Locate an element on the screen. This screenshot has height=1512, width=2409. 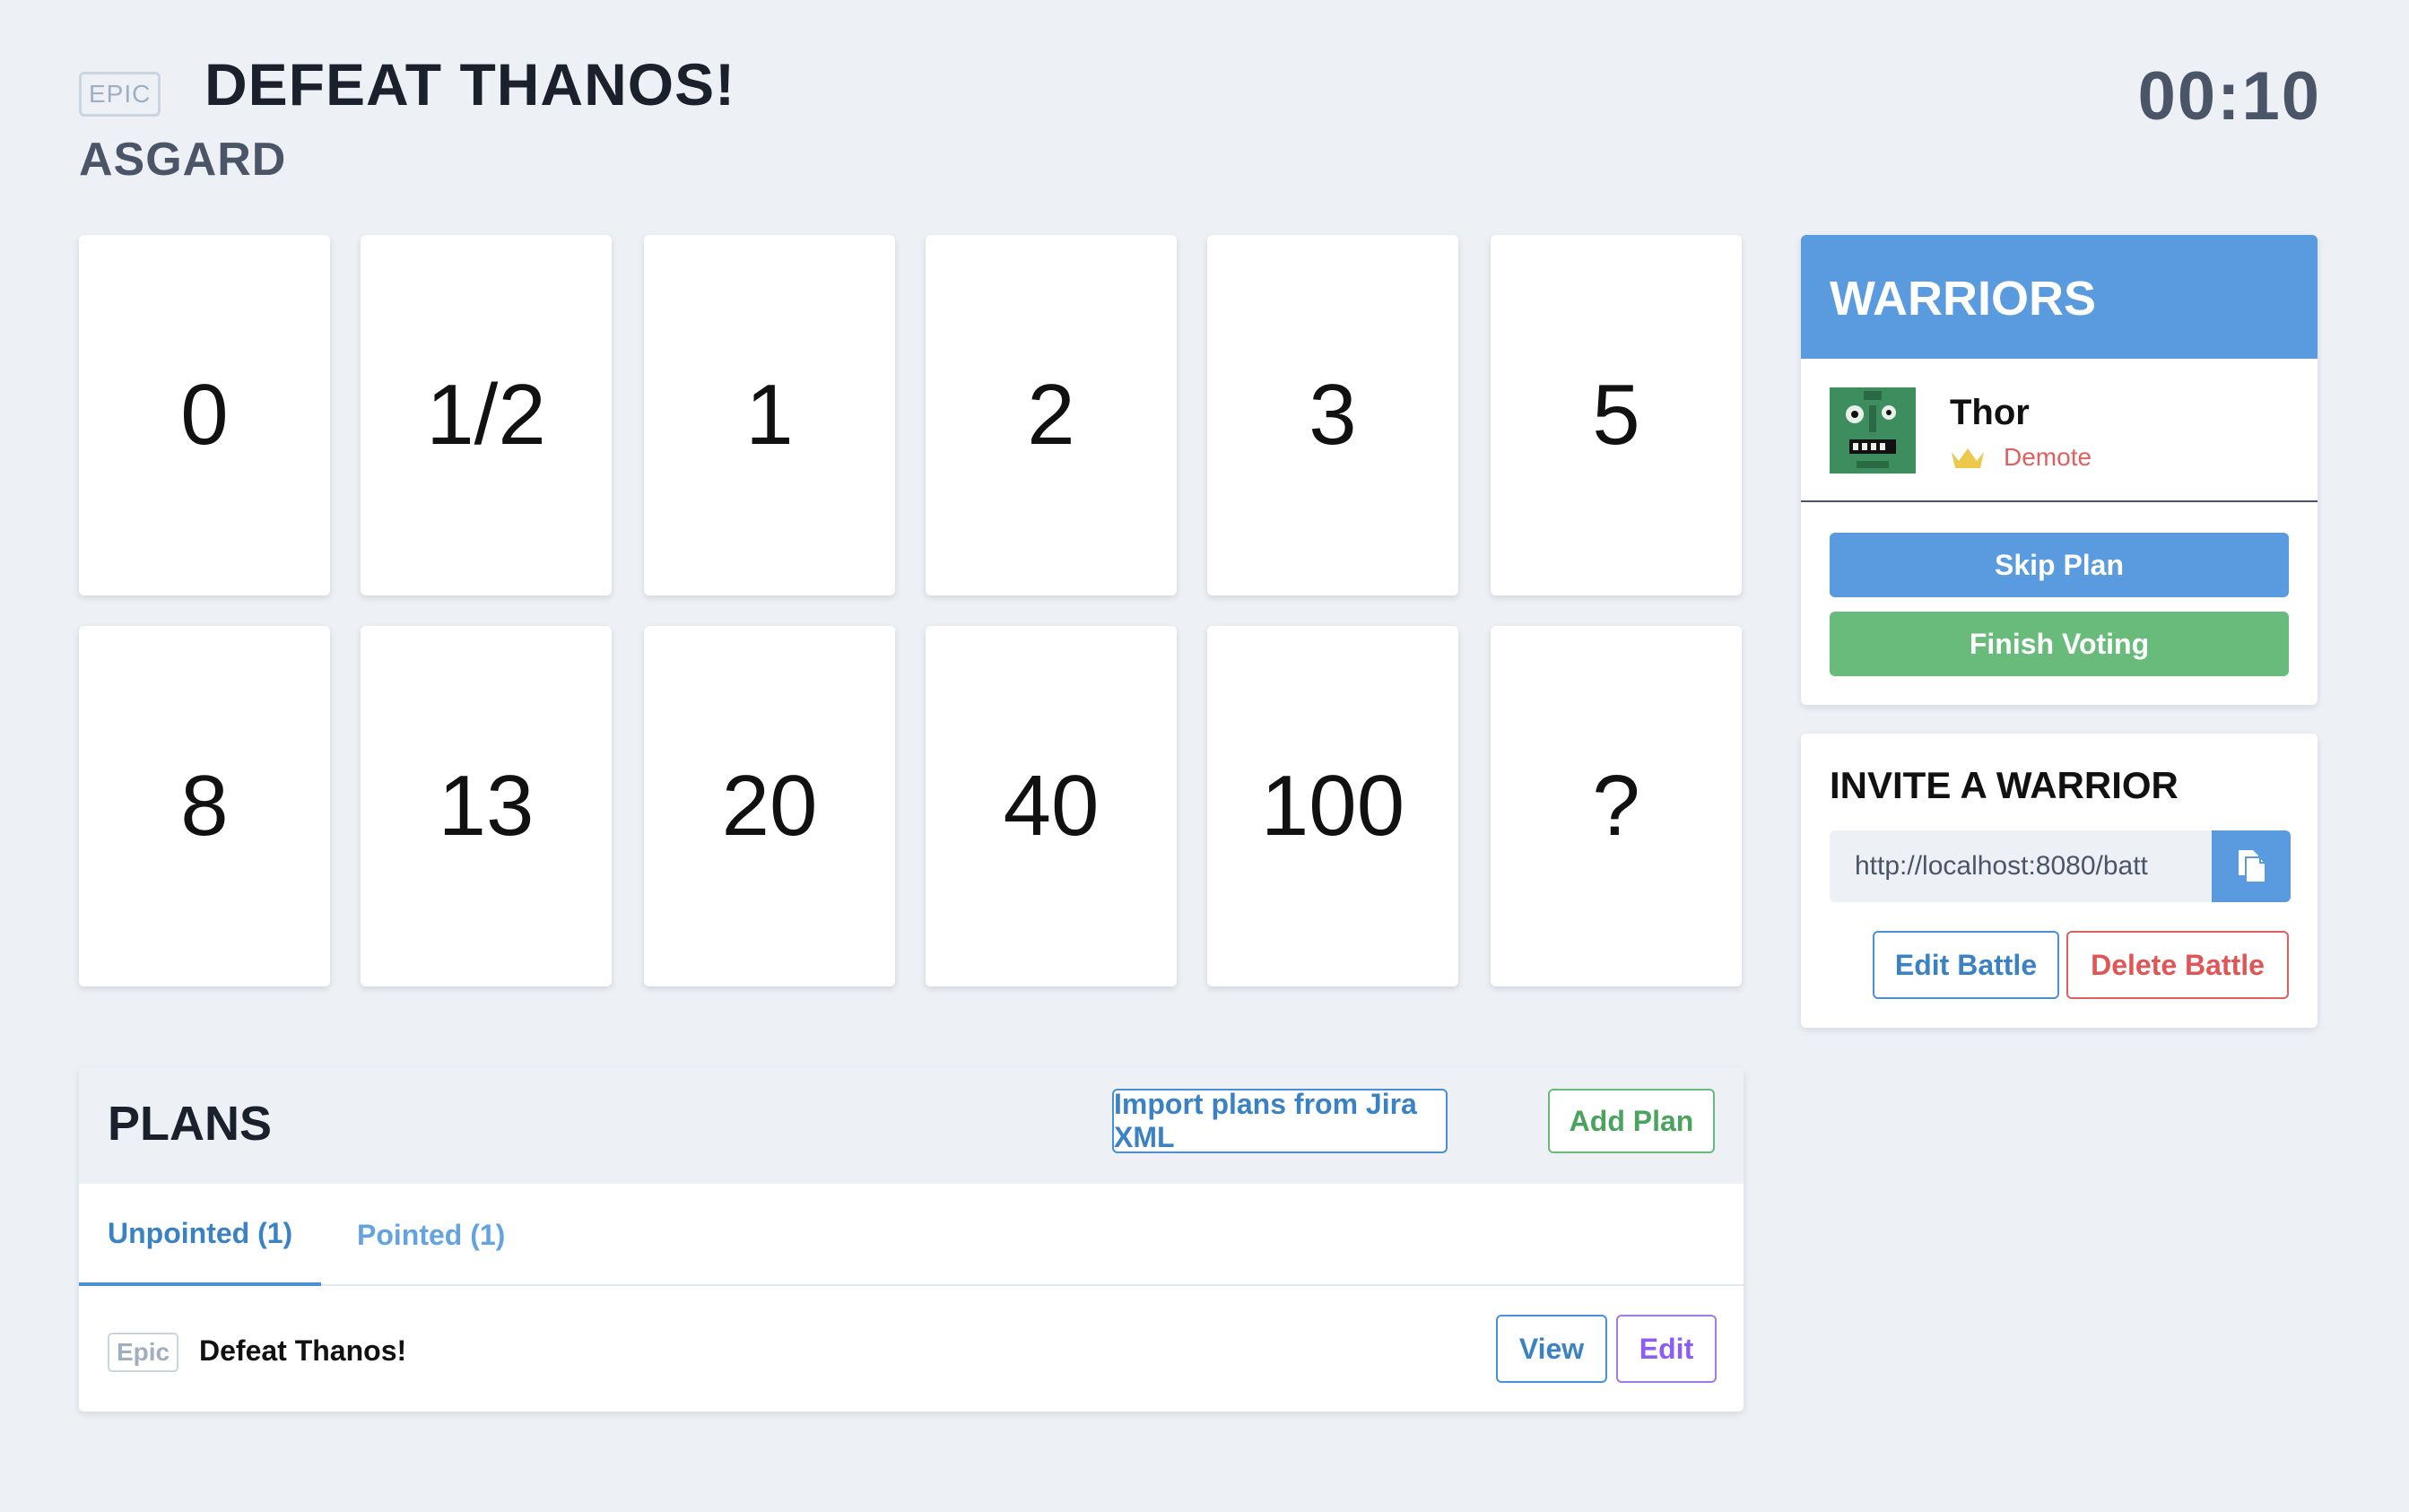
point-card: 2 is located at coordinates (1051, 415).